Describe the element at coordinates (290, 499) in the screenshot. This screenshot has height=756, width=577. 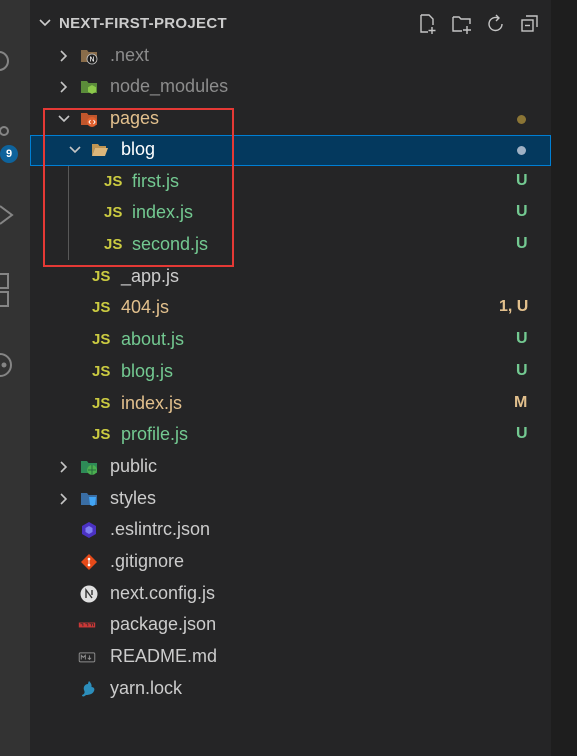
I see `tree-item-folder: styles` at that location.